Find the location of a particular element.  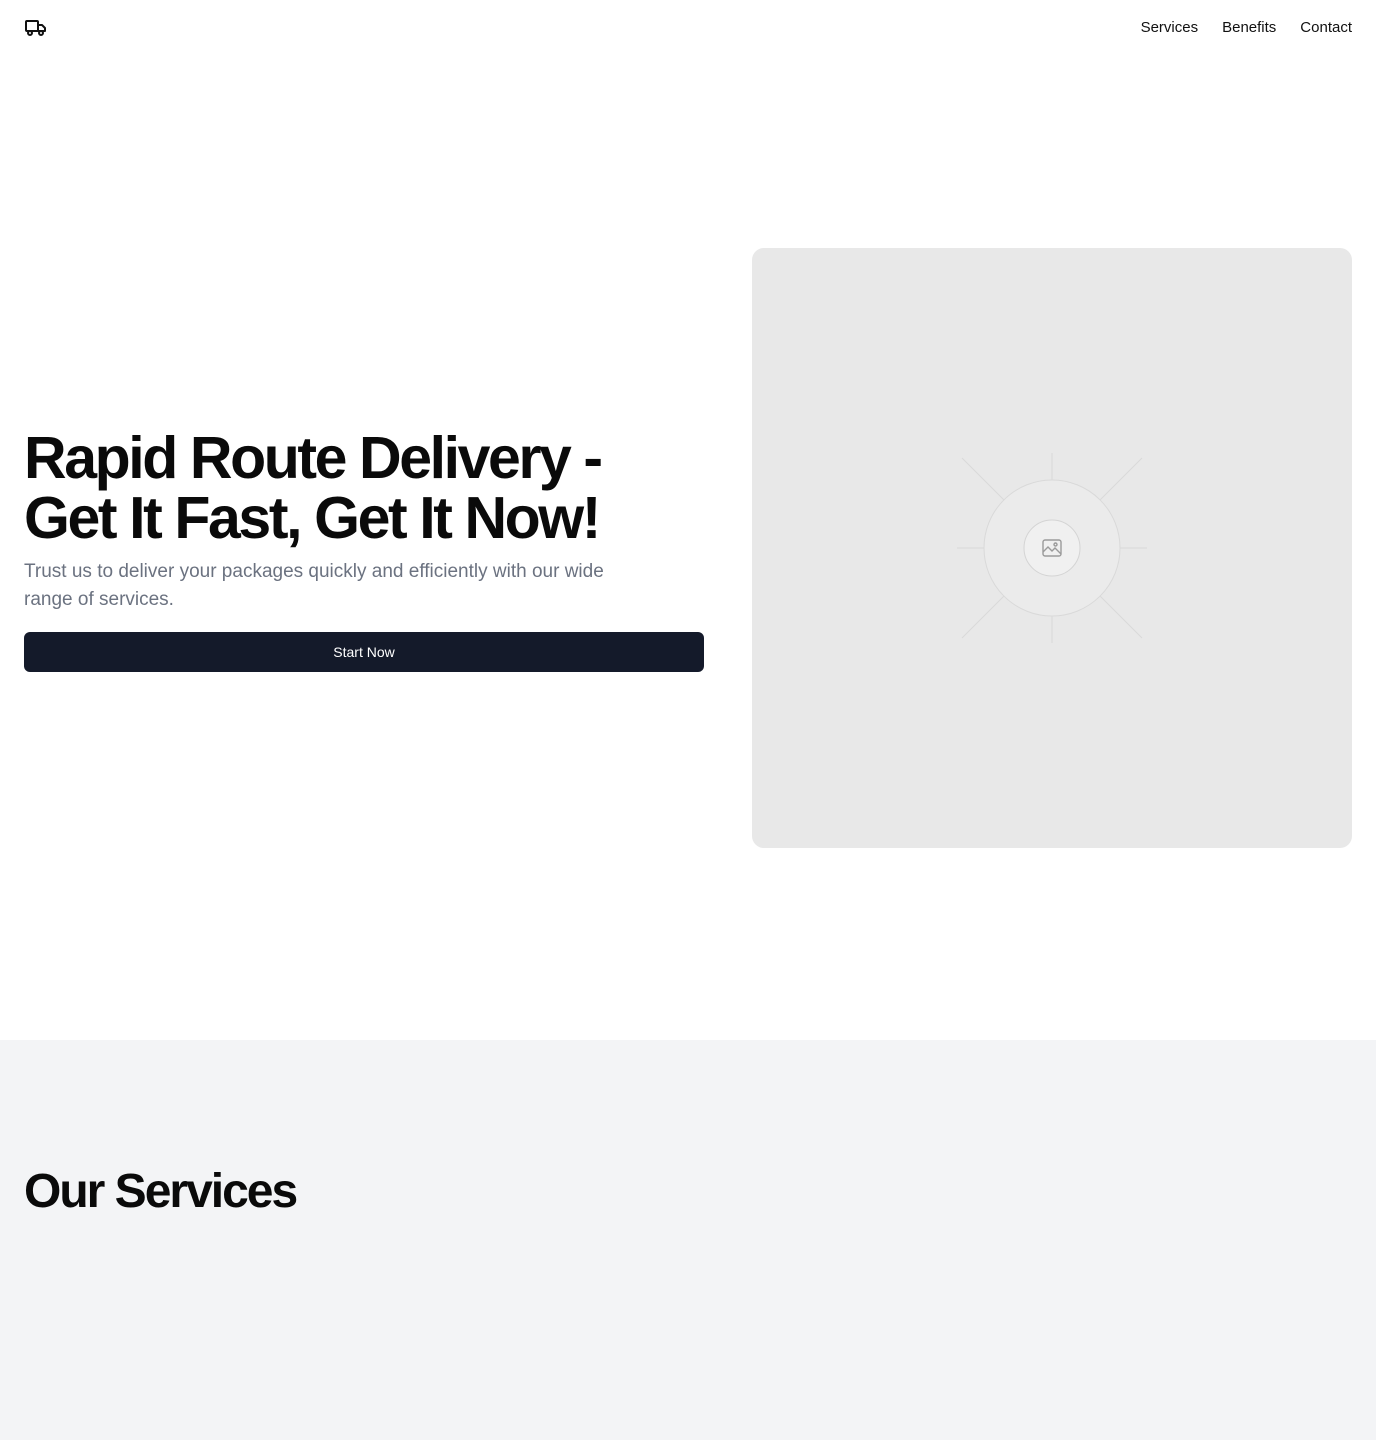

image-placeholder-icon is located at coordinates (1052, 548).